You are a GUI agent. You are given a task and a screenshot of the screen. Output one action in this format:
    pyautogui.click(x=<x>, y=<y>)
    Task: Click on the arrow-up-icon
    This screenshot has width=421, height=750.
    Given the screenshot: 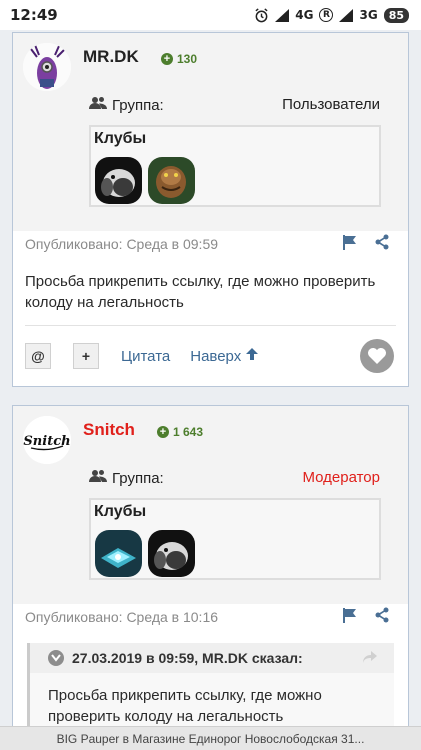 What is the action you would take?
    pyautogui.click(x=252, y=356)
    